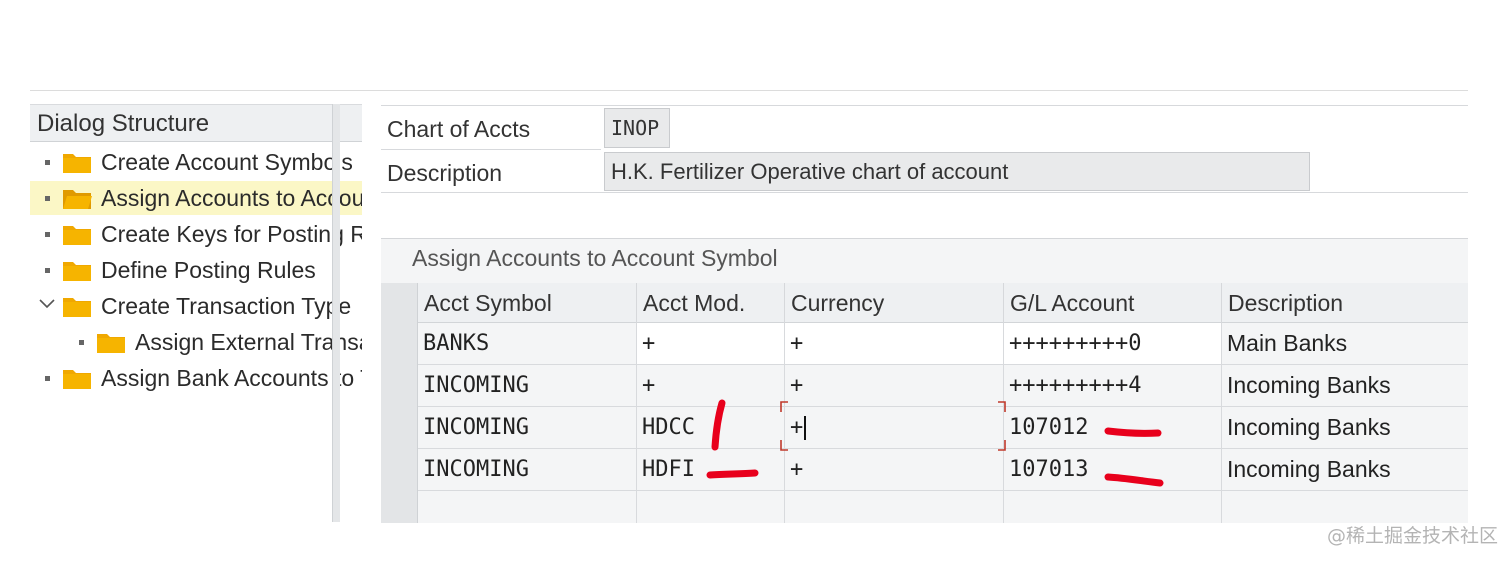 The image size is (1512, 562). I want to click on tree-item-label: Create Keys for Posting Rules, so click(231, 234).